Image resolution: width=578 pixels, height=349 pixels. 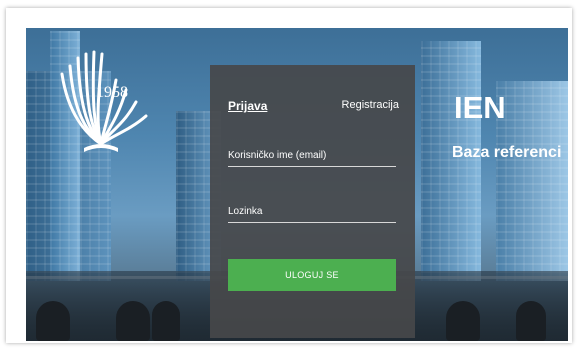 What do you see at coordinates (370, 105) in the screenshot?
I see `tab-register: Registracija` at bounding box center [370, 105].